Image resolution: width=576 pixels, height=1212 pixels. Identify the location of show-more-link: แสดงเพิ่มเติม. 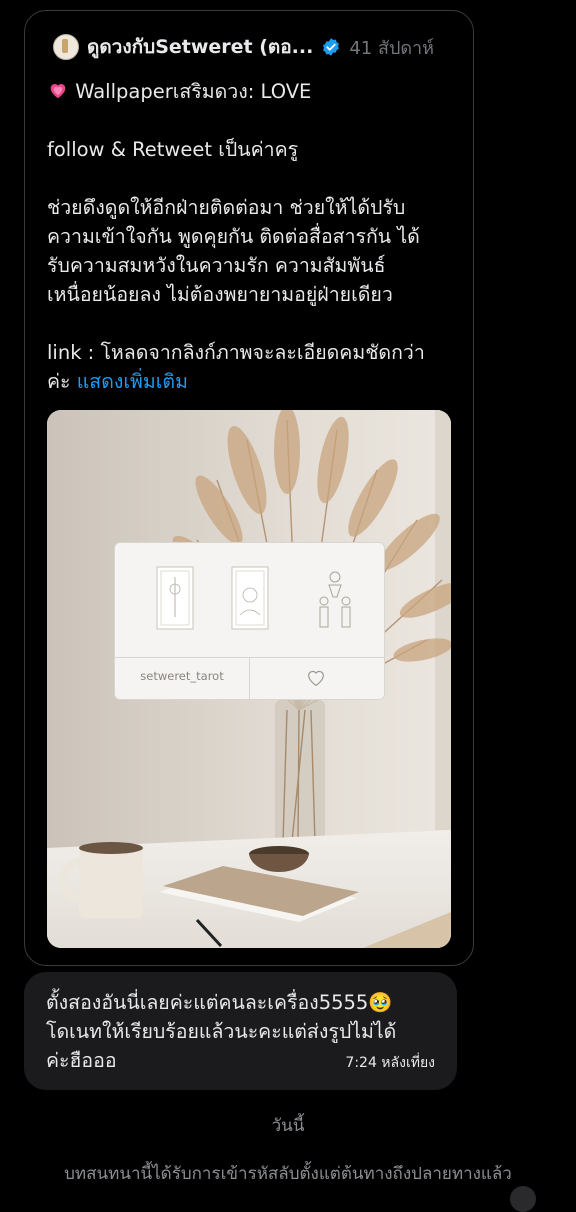
(132, 381).